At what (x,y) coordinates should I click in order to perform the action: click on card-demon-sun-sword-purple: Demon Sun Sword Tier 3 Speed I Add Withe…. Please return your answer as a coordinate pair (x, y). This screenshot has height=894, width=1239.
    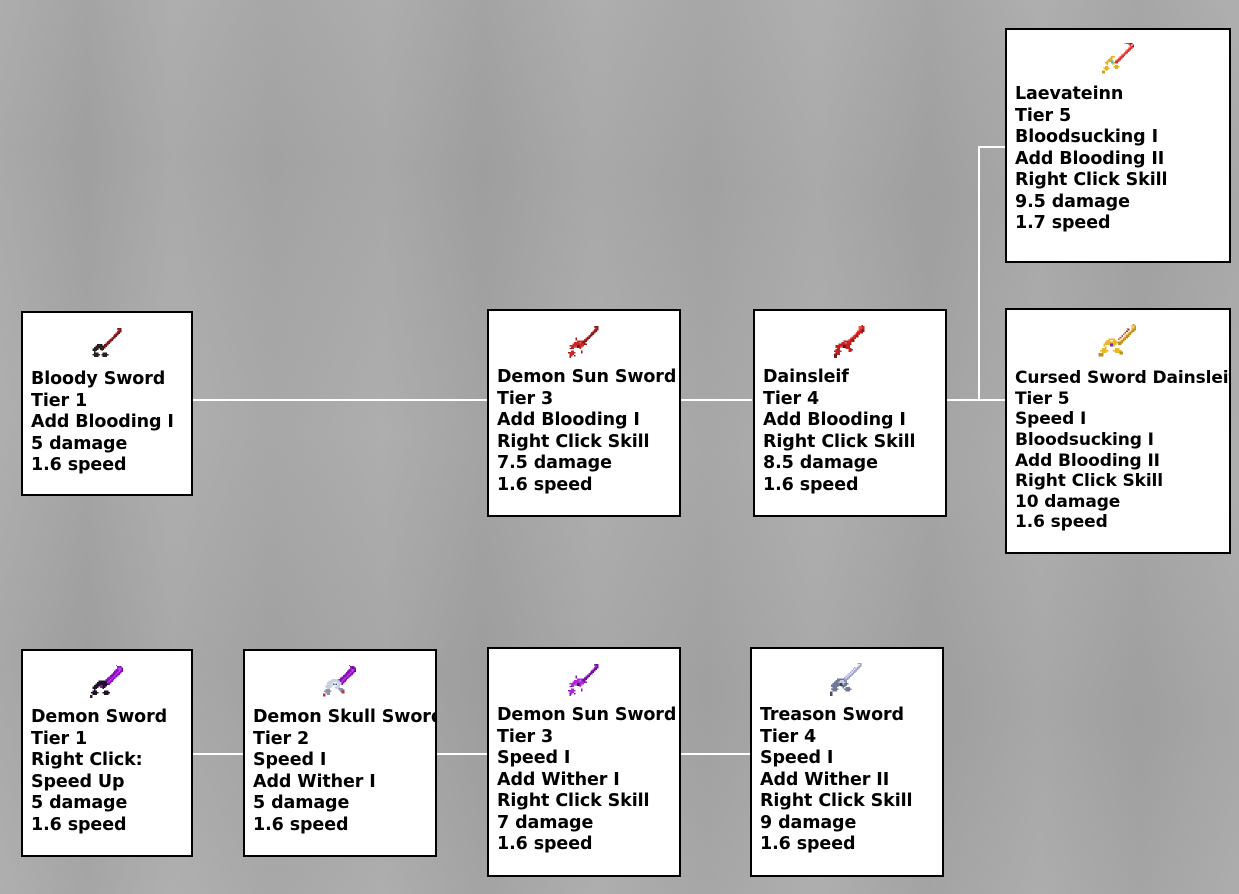
    Looking at the image, I should click on (584, 762).